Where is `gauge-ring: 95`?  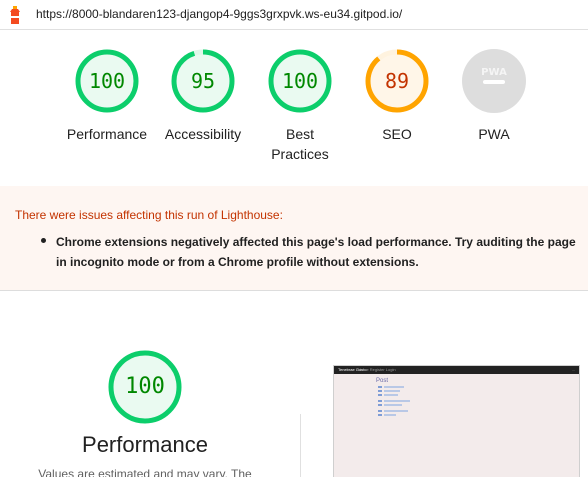 gauge-ring: 95 is located at coordinates (203, 81).